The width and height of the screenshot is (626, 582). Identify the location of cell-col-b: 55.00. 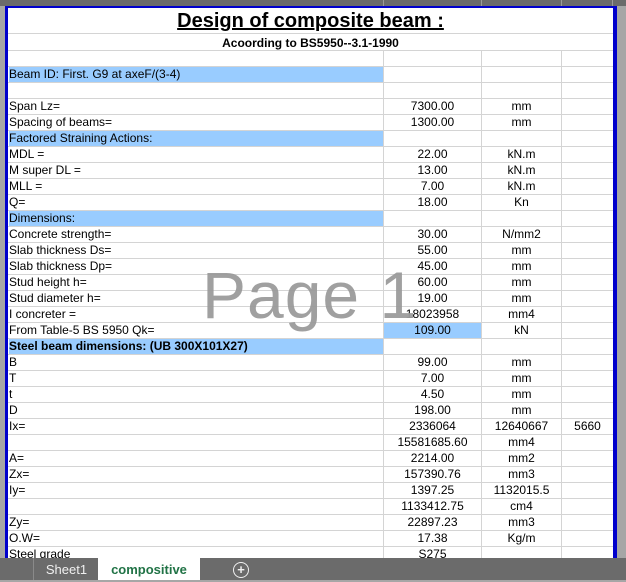
(432, 250).